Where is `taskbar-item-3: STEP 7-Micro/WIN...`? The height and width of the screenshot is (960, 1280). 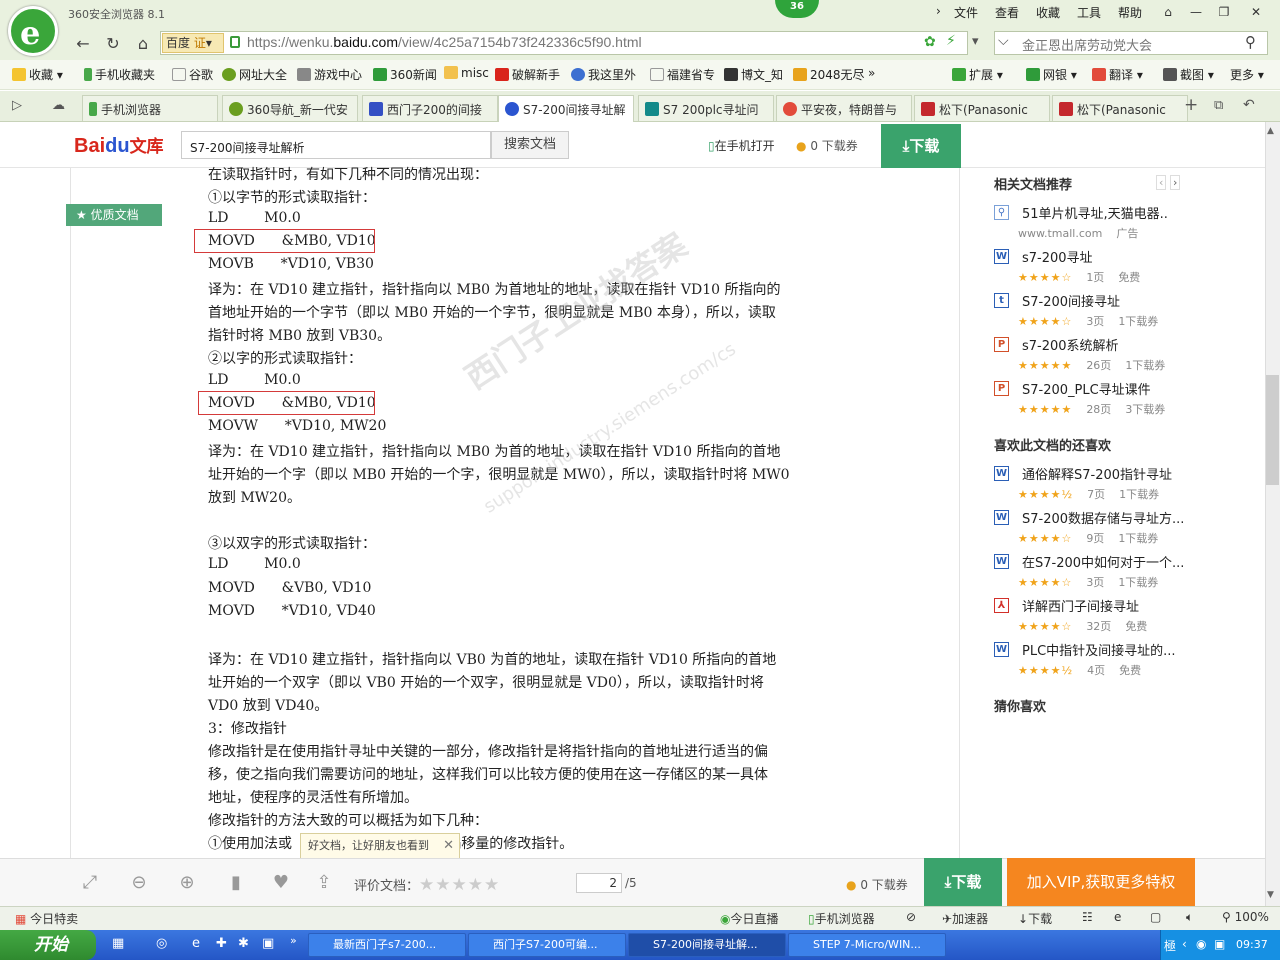
taskbar-item-3: STEP 7-Micro/WIN... is located at coordinates (867, 945).